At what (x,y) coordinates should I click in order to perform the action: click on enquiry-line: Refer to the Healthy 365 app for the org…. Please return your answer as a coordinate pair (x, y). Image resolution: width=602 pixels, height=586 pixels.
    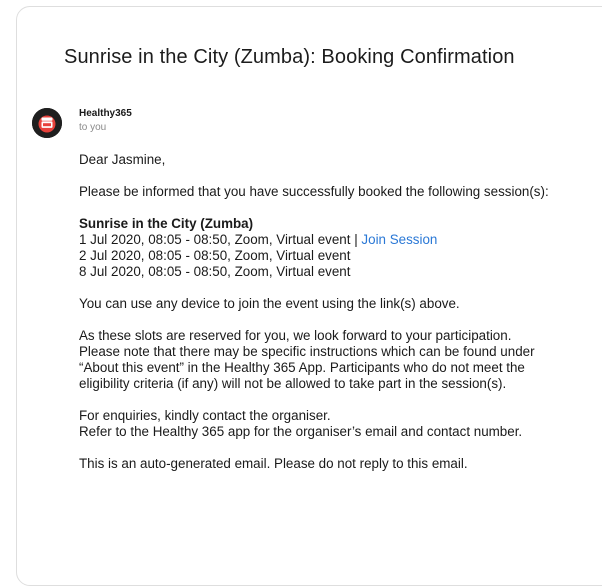
    Looking at the image, I should click on (301, 431).